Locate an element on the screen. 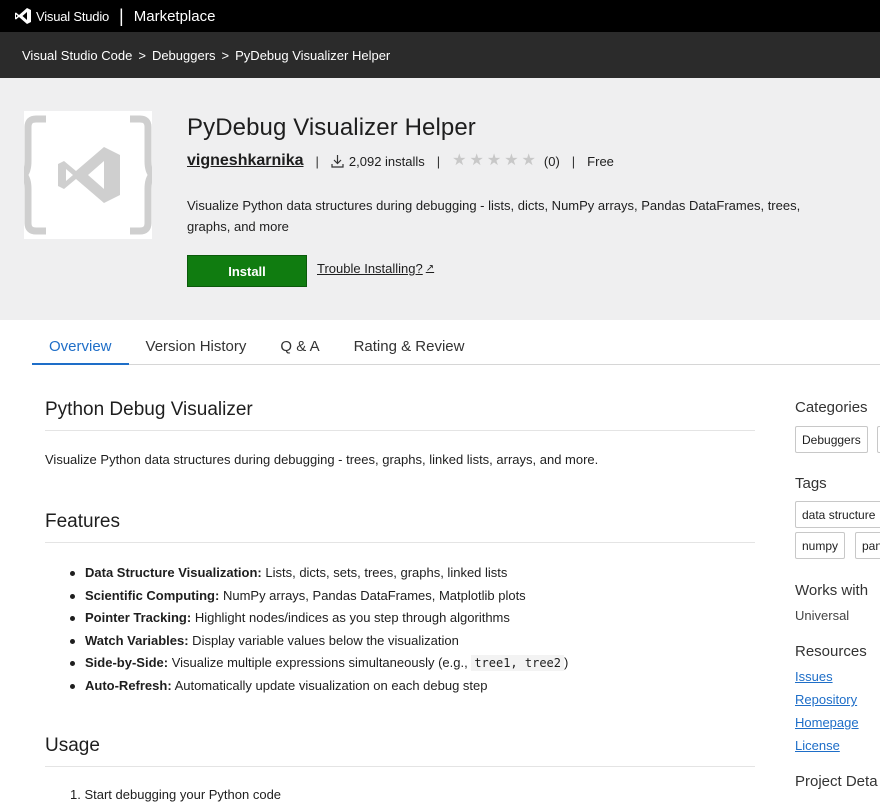 Image resolution: width=880 pixels, height=802 pixels. extension-logo is located at coordinates (88, 175).